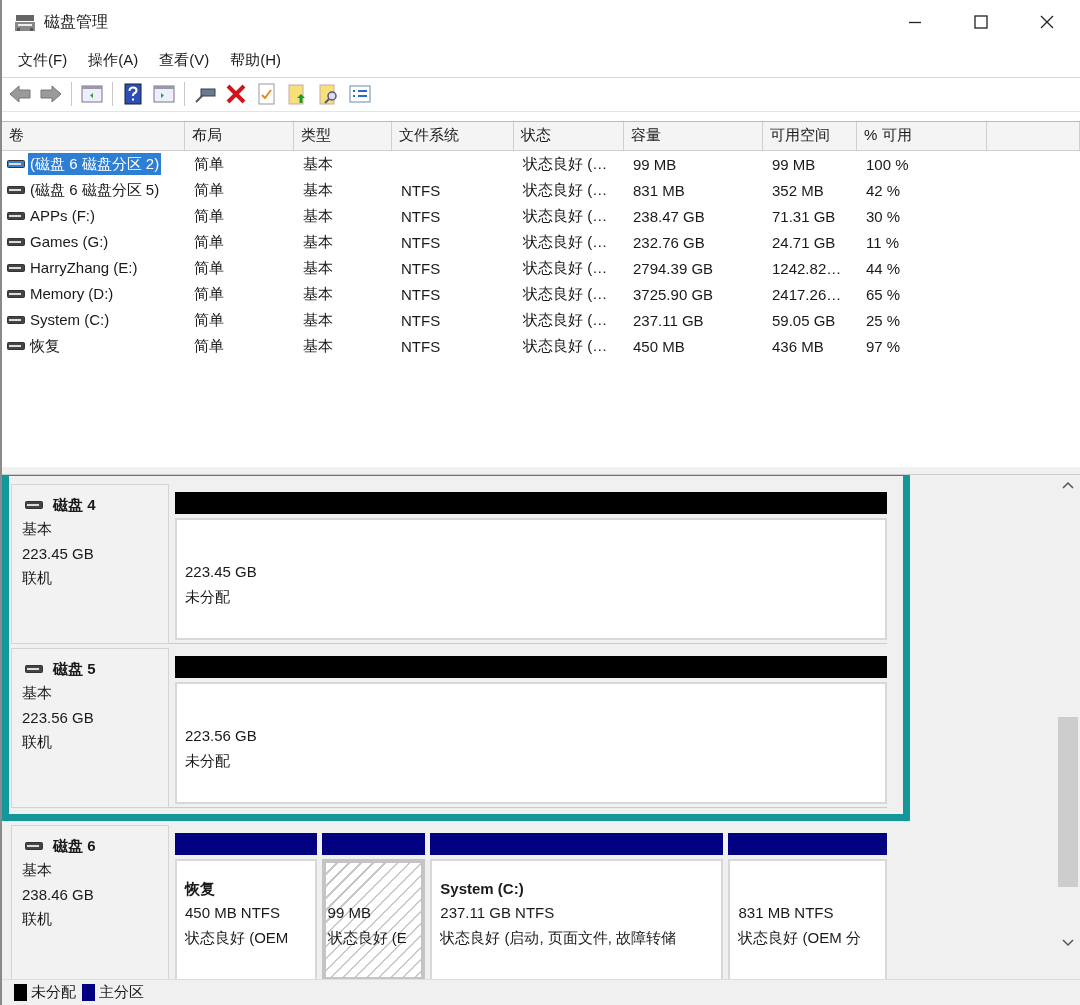 The image size is (1080, 1005). I want to click on percent-free-cell-text: 65 %, so click(883, 294).